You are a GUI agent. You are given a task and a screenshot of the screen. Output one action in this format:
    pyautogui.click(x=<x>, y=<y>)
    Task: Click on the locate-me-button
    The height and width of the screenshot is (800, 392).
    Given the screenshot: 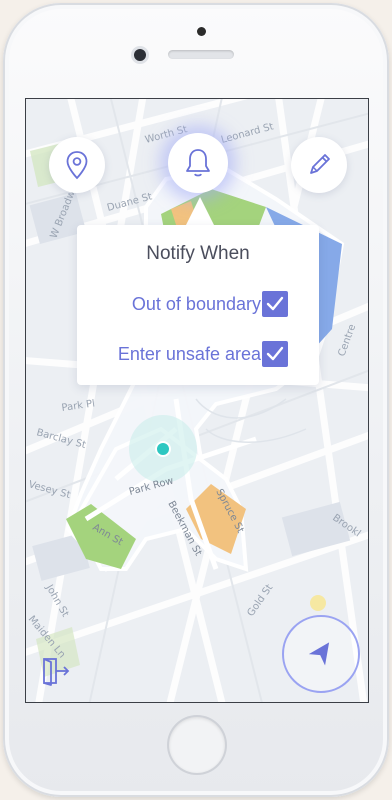 What is the action you would take?
    pyautogui.click(x=321, y=654)
    